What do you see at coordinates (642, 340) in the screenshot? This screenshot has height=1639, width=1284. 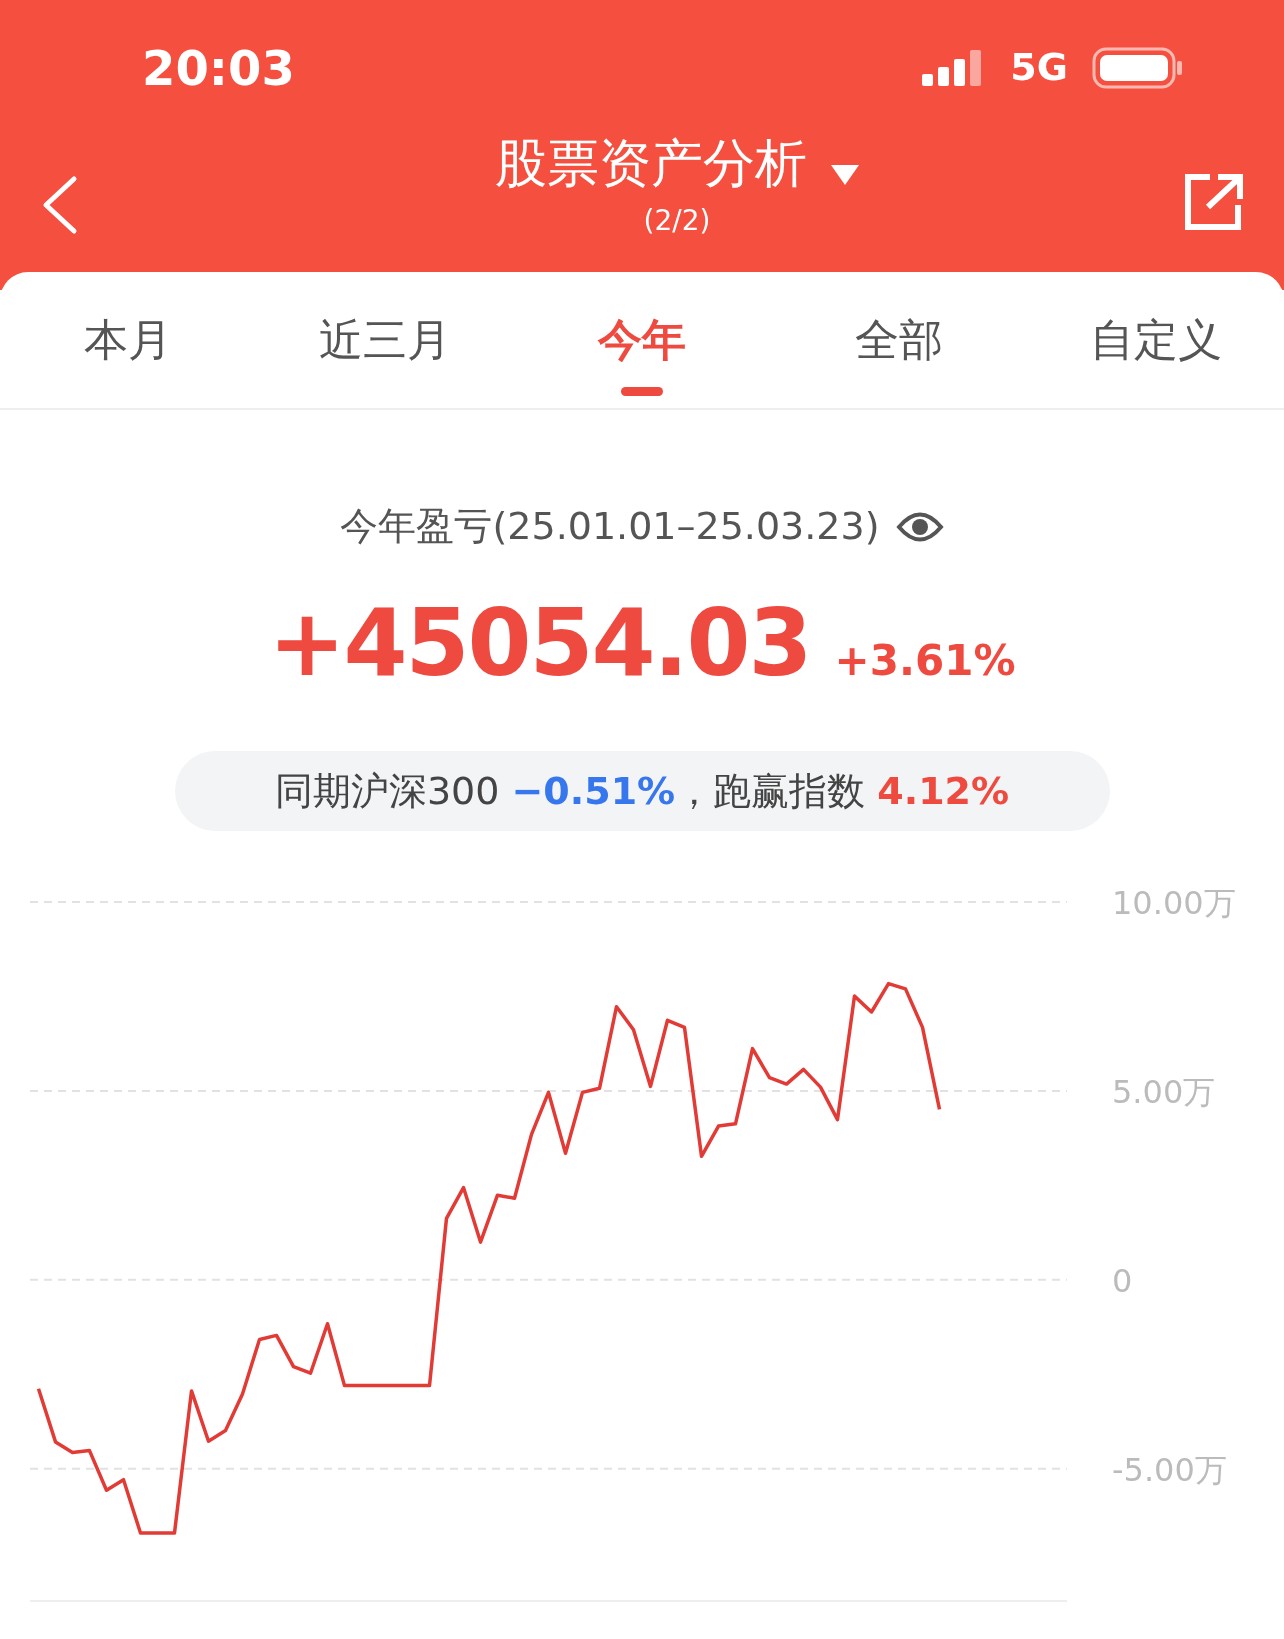 I see `period-tab: 今年` at bounding box center [642, 340].